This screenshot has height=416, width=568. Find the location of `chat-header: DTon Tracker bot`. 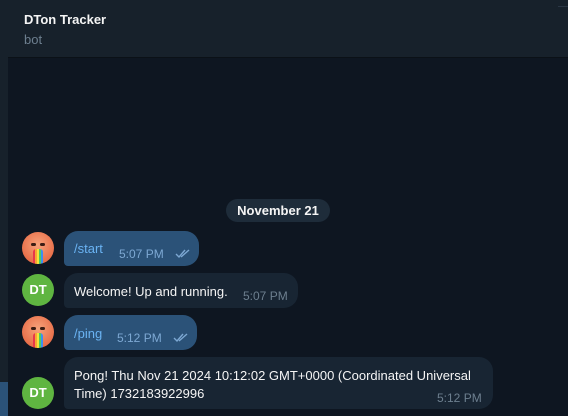

chat-header: DTon Tracker bot is located at coordinates (288, 29).